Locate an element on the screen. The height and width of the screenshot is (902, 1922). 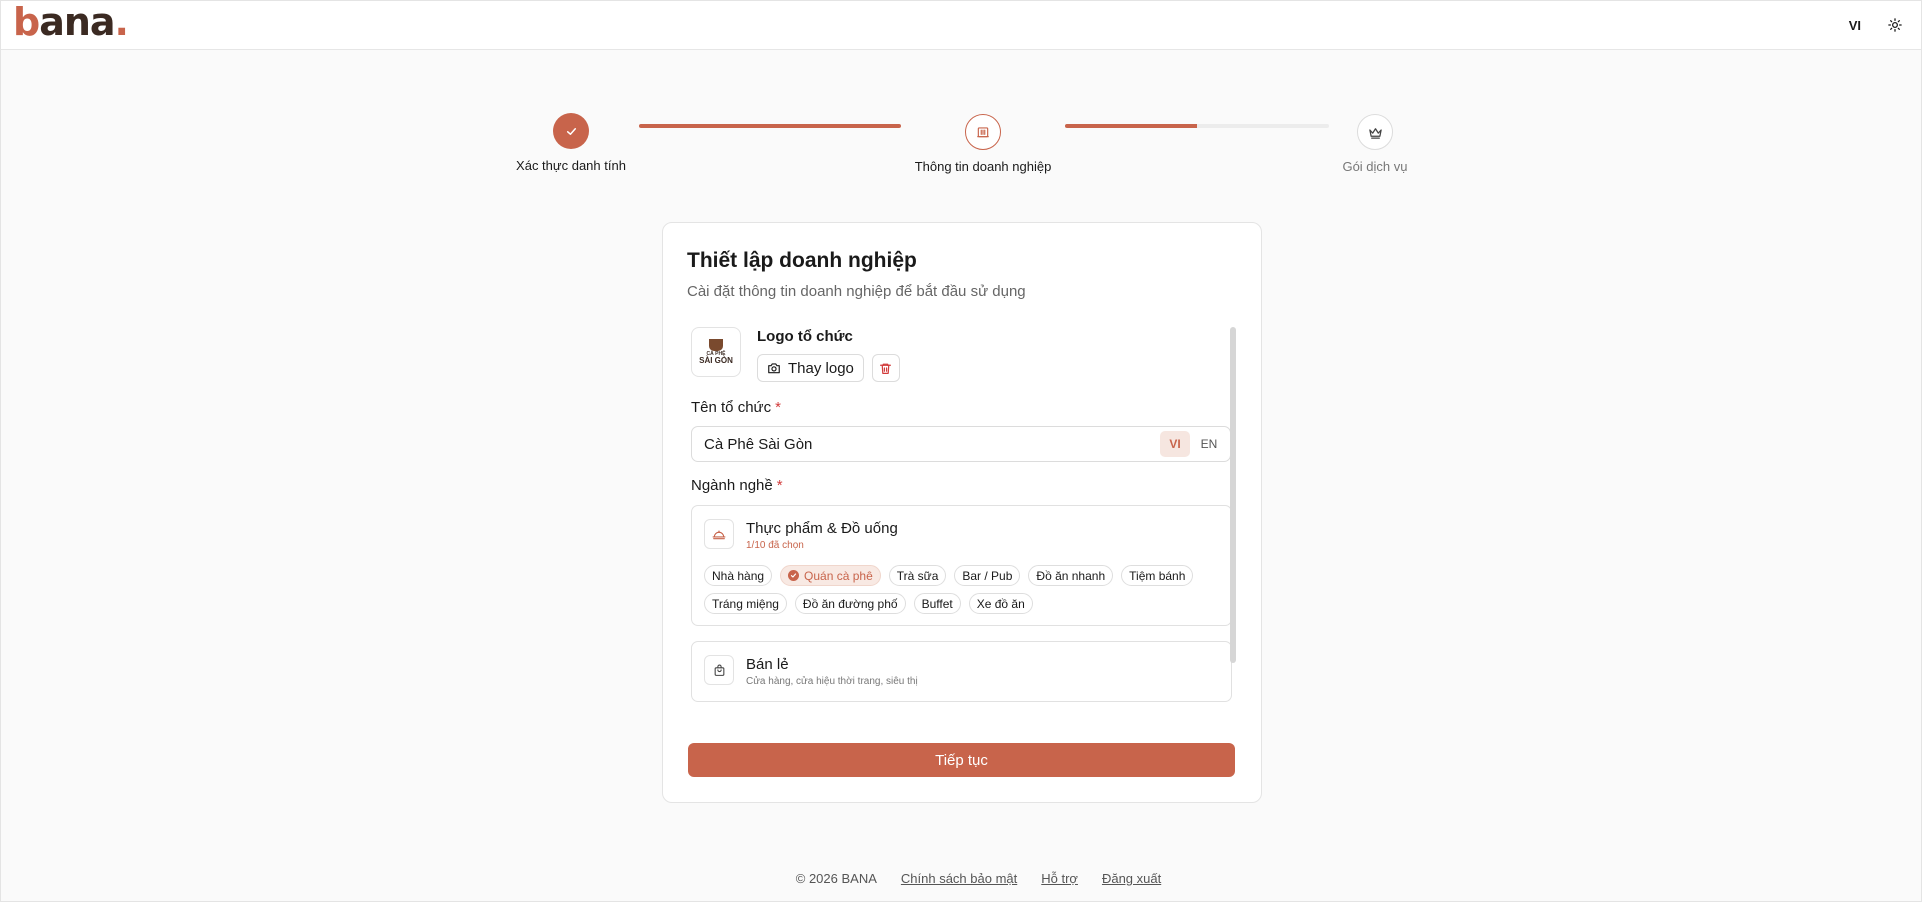
logo-letter-b: b is located at coordinates (26, 22).